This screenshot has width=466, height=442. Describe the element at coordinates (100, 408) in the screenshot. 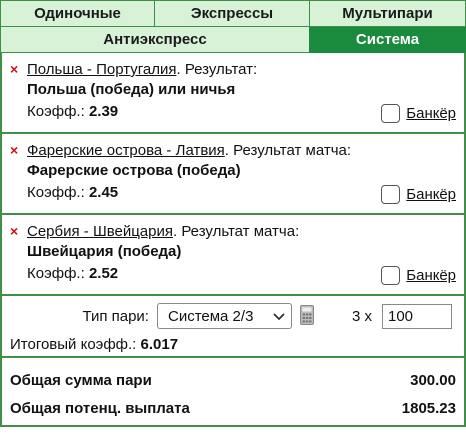

I see `potential-payout-label: Общая потенц. выплата` at that location.